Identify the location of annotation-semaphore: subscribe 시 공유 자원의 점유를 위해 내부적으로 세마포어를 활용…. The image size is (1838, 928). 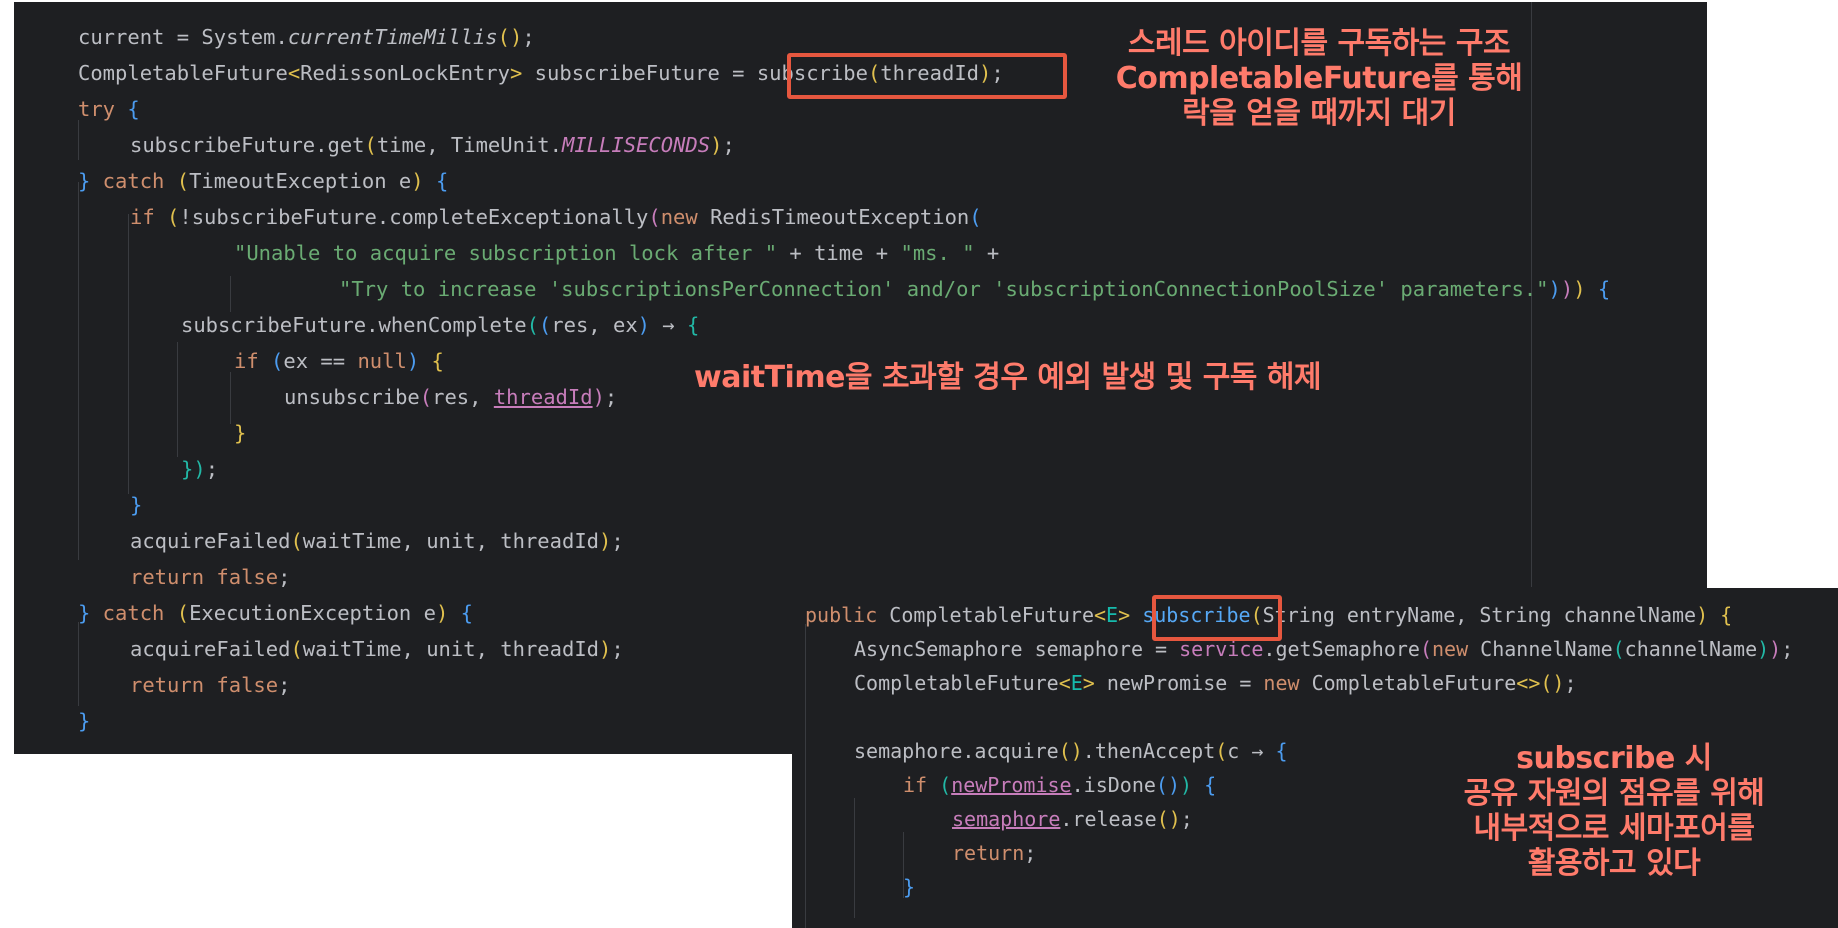
(1614, 811).